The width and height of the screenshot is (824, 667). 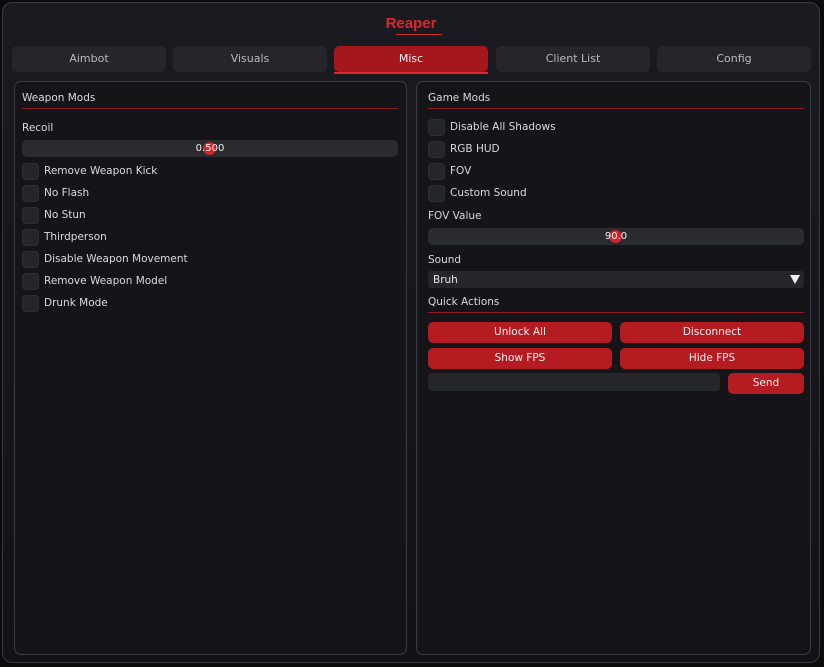 What do you see at coordinates (445, 280) in the screenshot?
I see `sound-dropdown-value: Bruh` at bounding box center [445, 280].